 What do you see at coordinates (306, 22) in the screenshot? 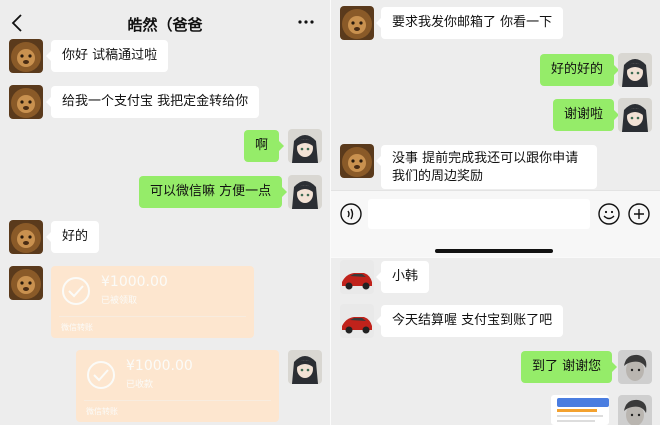
I see `more-icon` at bounding box center [306, 22].